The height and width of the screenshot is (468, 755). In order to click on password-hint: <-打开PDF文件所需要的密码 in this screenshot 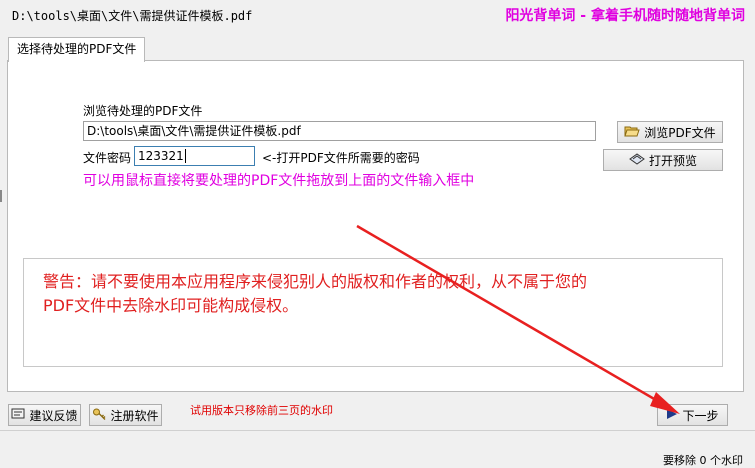, I will do `click(341, 158)`.